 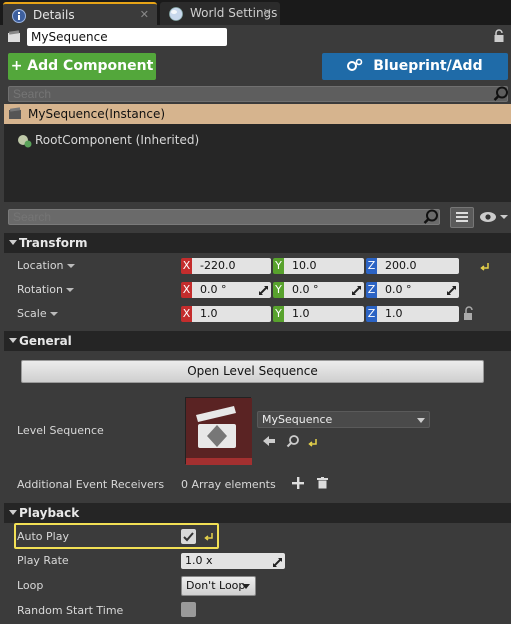 I want to click on location-y-field: Y 10.0, so click(x=318, y=266).